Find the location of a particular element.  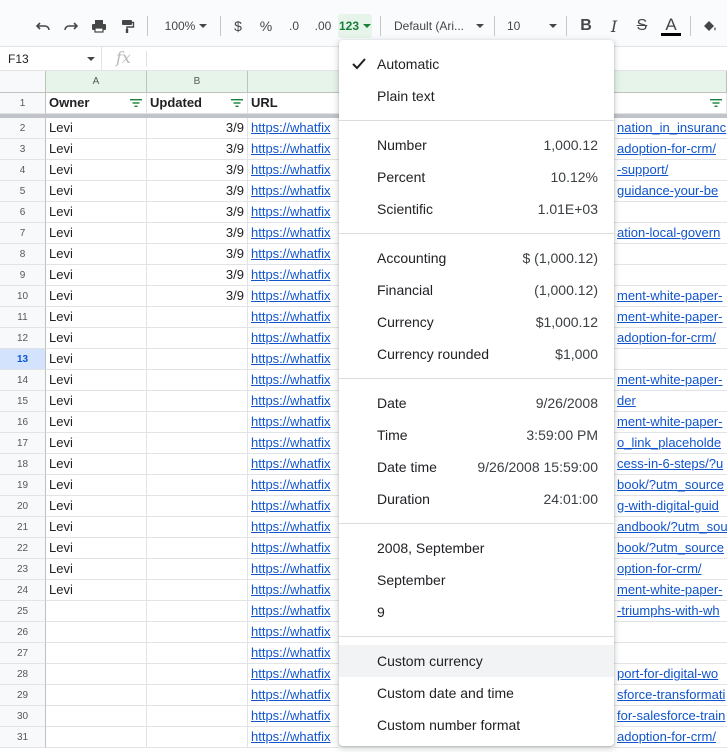

row-number: 15 is located at coordinates (23, 401).